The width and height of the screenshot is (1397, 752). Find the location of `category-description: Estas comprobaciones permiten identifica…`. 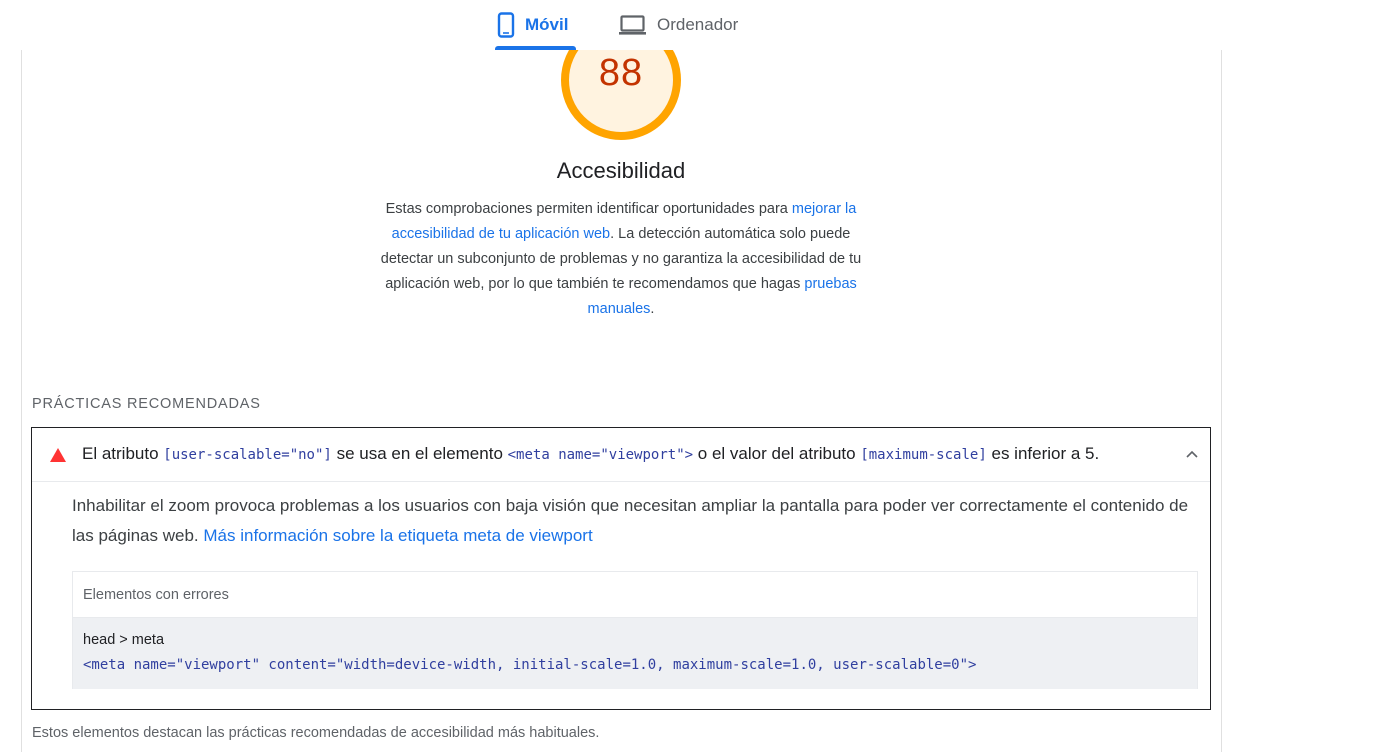

category-description: Estas comprobaciones permiten identifica… is located at coordinates (621, 259).